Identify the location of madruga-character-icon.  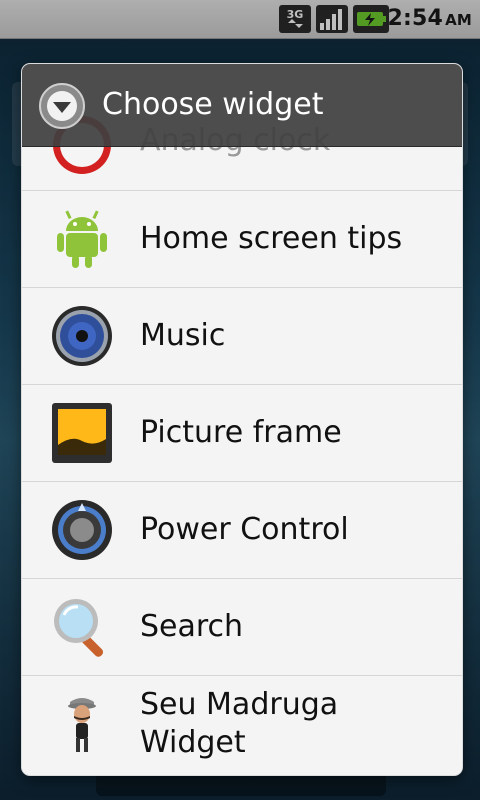
(82, 725).